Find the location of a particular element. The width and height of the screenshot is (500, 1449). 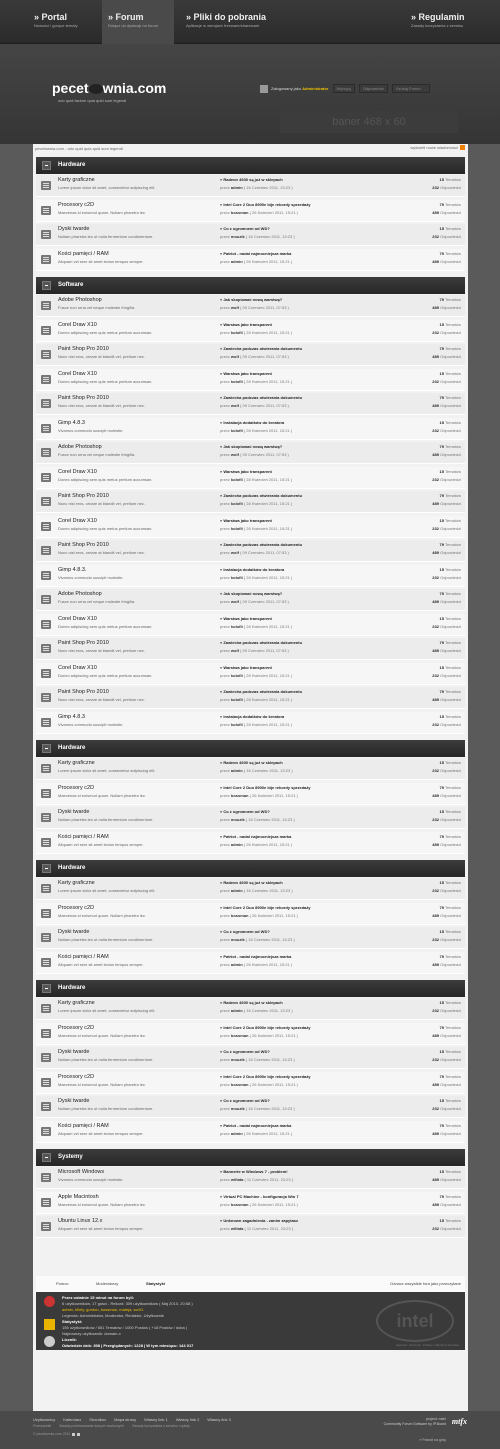

mark-all-read-link: Oznacz wszystkie fora jako przeczytane is located at coordinates (425, 1283).